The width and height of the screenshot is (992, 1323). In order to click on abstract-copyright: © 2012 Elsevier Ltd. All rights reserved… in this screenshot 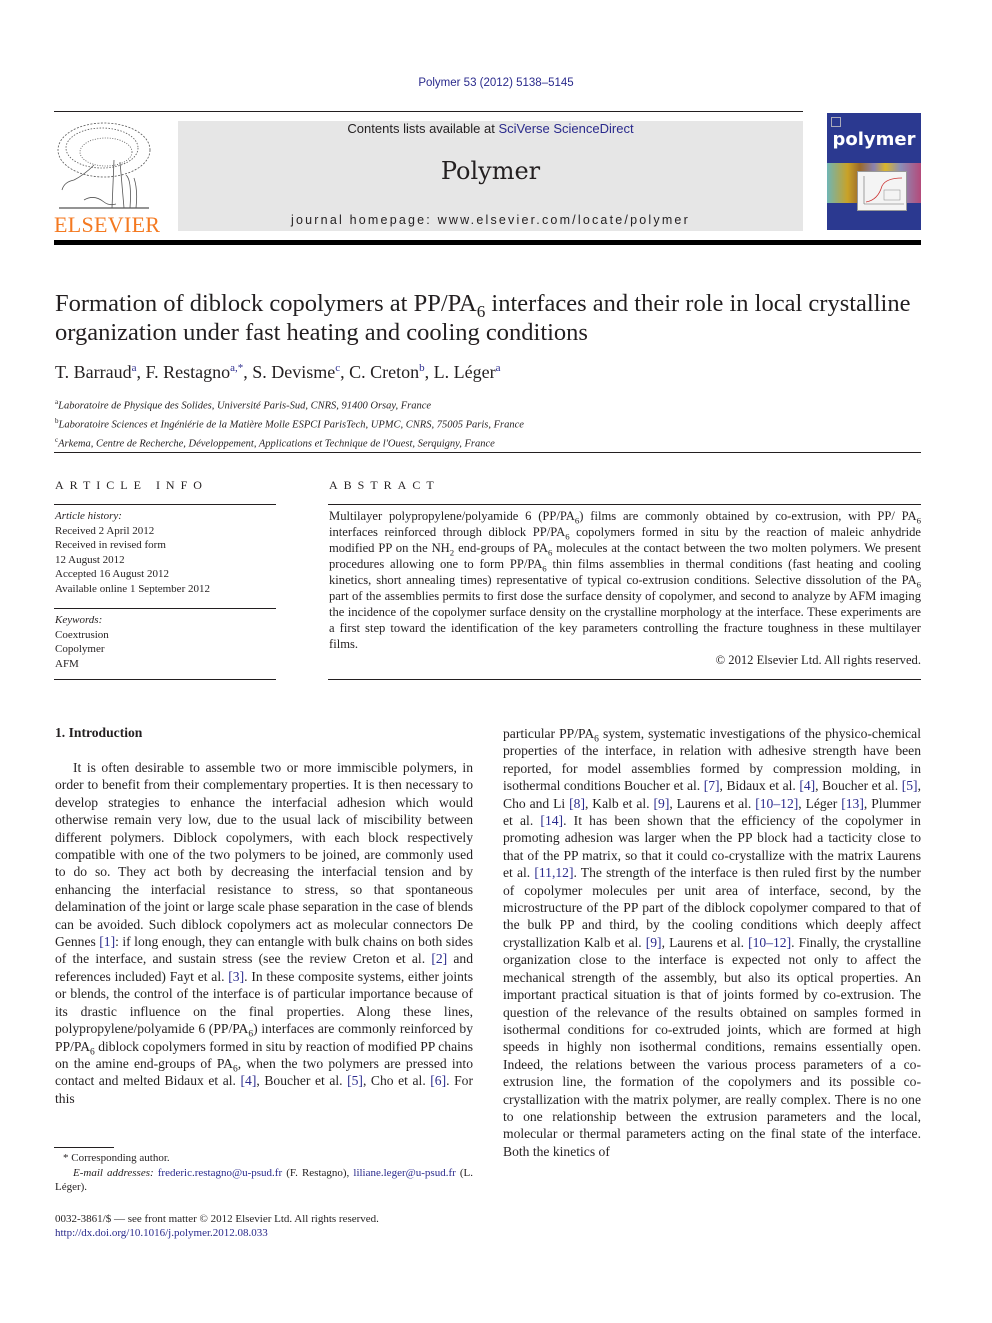, I will do `click(818, 660)`.